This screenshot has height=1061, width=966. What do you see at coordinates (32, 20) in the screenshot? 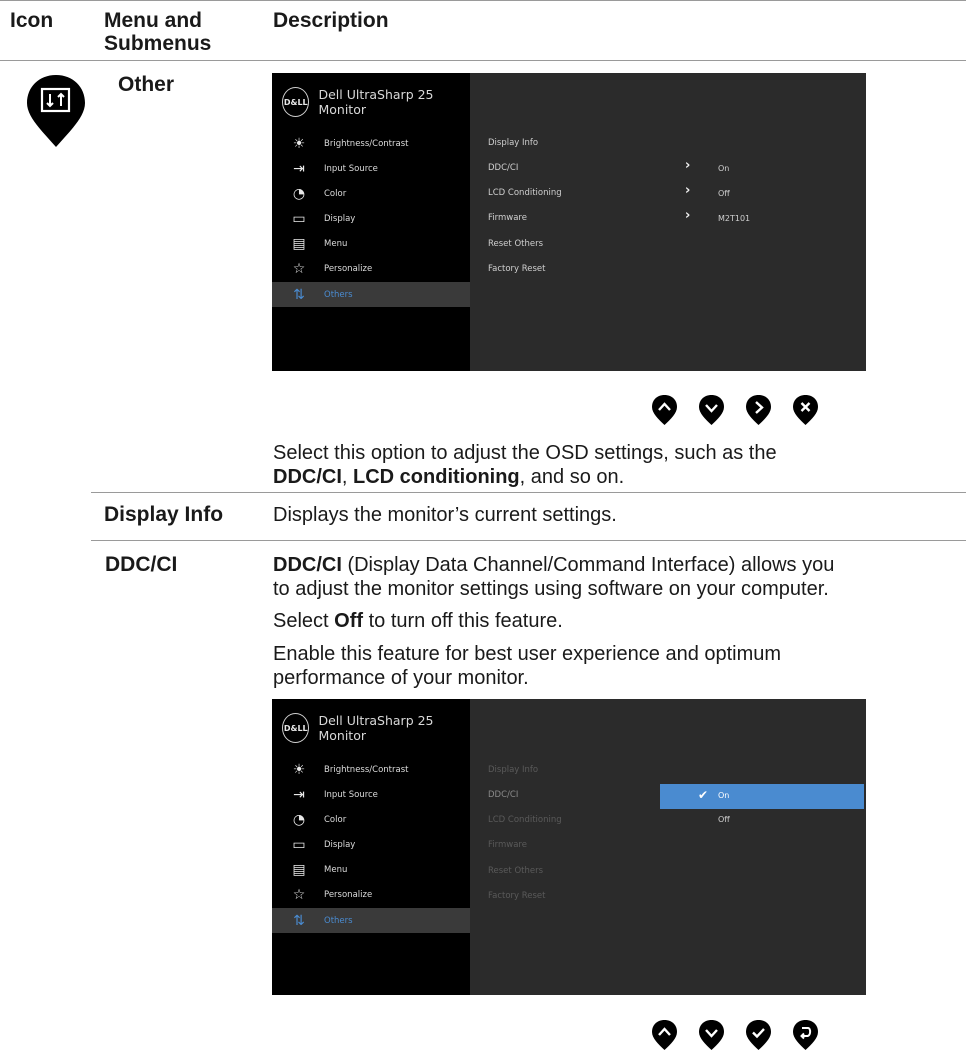
I see `header-icon: Icon` at bounding box center [32, 20].